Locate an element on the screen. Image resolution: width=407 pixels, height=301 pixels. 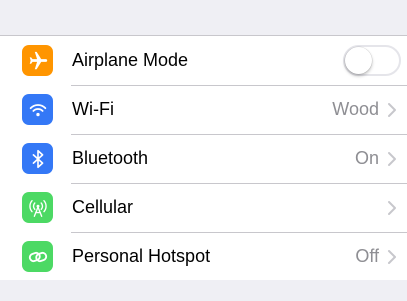
bluetooth-icon is located at coordinates (37, 158).